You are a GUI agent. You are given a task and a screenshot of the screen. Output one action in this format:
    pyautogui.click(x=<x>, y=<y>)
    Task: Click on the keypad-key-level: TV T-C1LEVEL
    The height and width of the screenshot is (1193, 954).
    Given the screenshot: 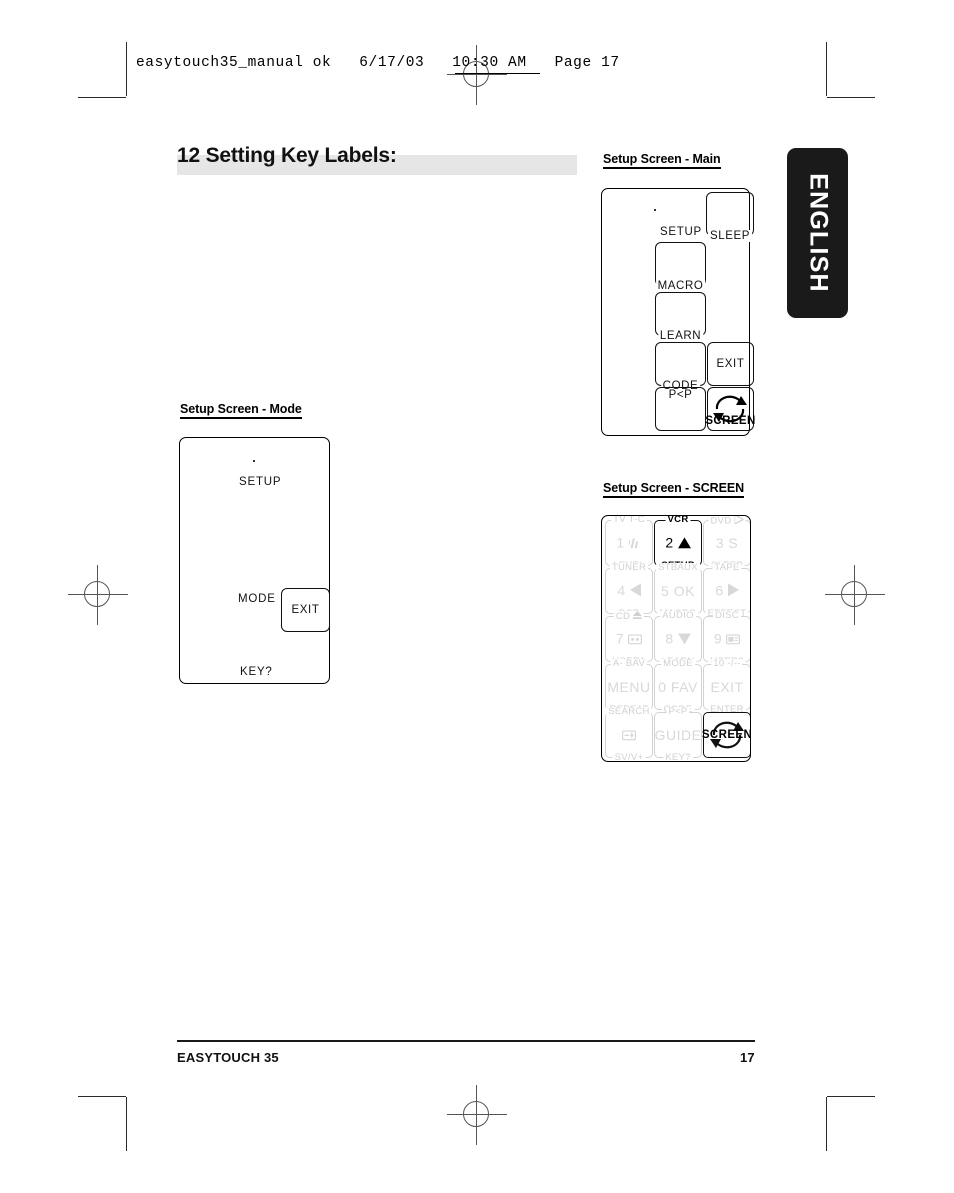 What is the action you would take?
    pyautogui.click(x=629, y=543)
    